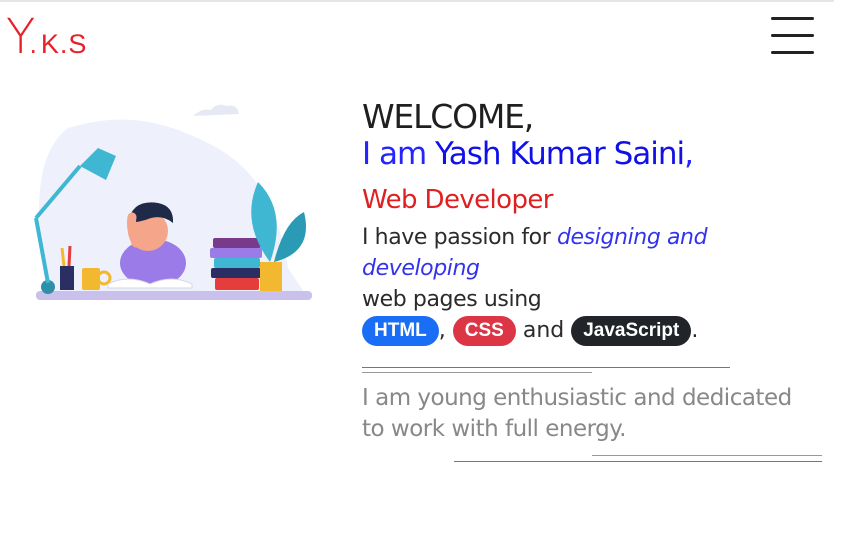 This screenshot has width=846, height=550. What do you see at coordinates (442, 330) in the screenshot?
I see `badge-comma: ,` at bounding box center [442, 330].